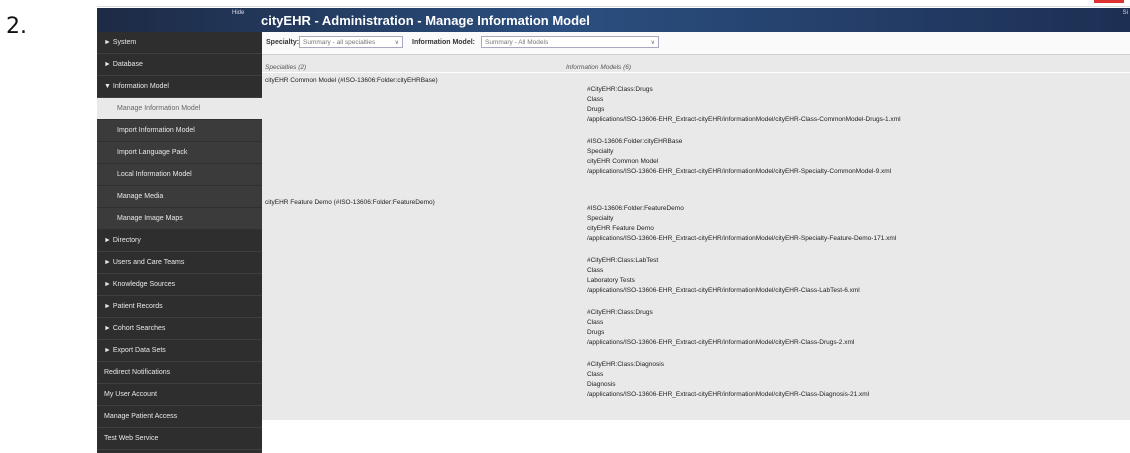 This screenshot has height=453, width=1130. What do you see at coordinates (179, 197) in the screenshot?
I see `sidebar-item-manage-media: Manage Media` at bounding box center [179, 197].